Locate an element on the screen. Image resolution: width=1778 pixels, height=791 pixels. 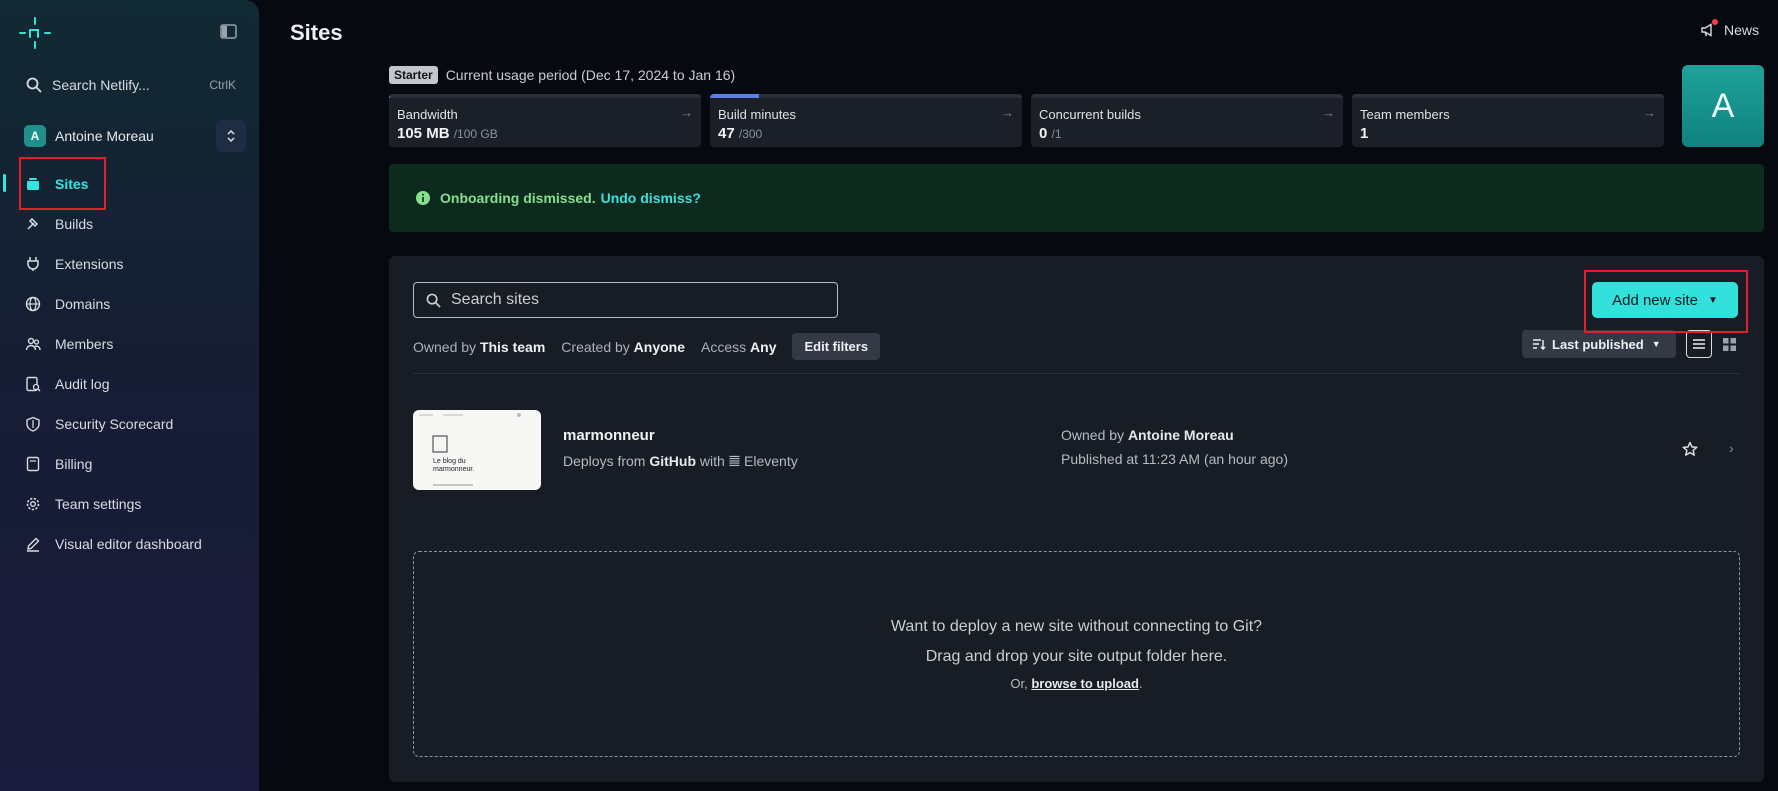
sidebar-item-members: Members is located at coordinates (129, 344).